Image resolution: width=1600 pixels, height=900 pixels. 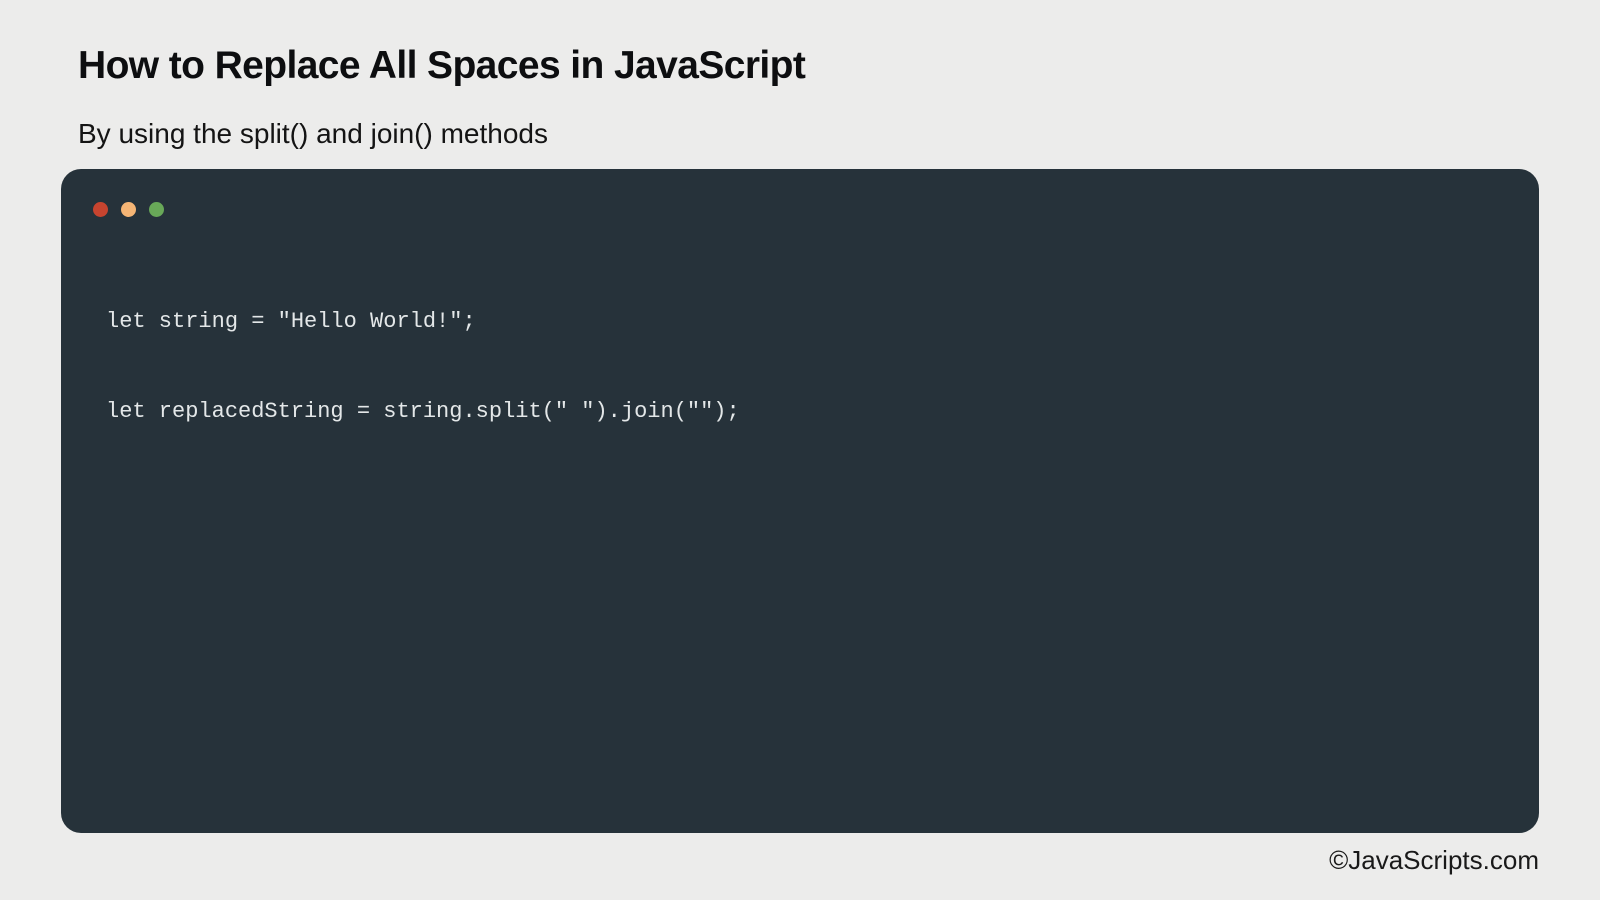 What do you see at coordinates (442, 65) in the screenshot?
I see `page-title: How to Replace All Spaces in JavaScript` at bounding box center [442, 65].